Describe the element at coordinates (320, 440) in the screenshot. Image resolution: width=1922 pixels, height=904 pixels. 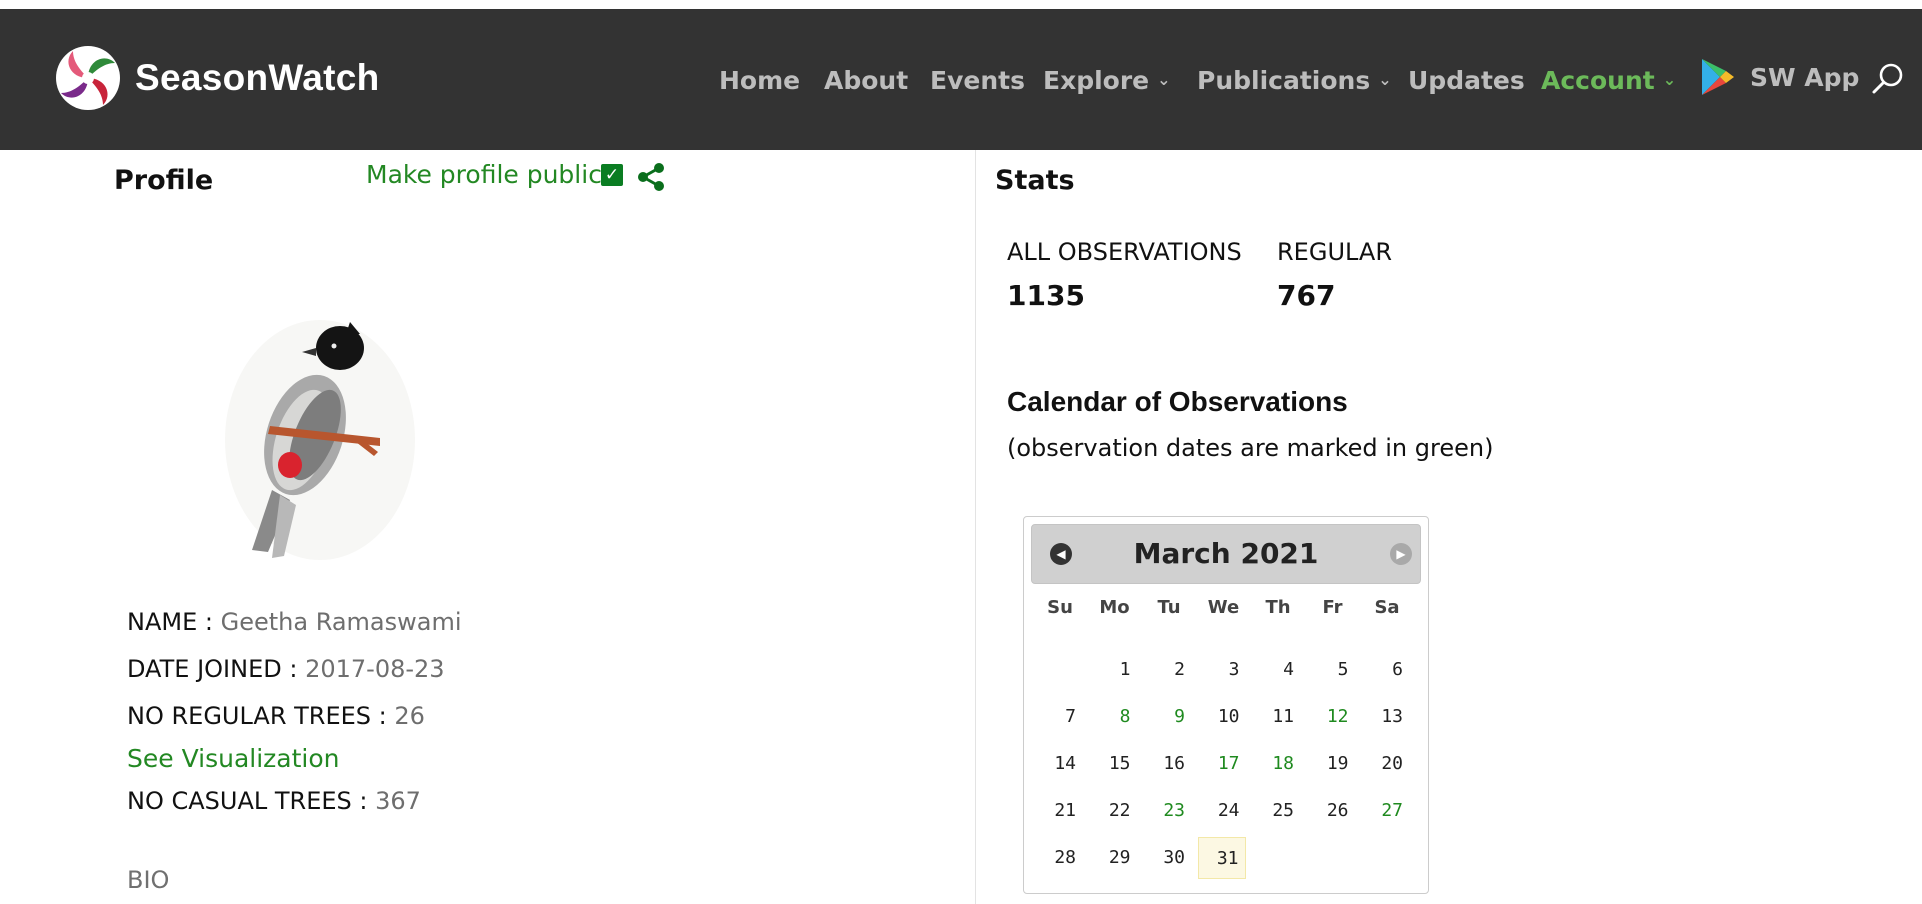
I see `profile-avatar` at that location.